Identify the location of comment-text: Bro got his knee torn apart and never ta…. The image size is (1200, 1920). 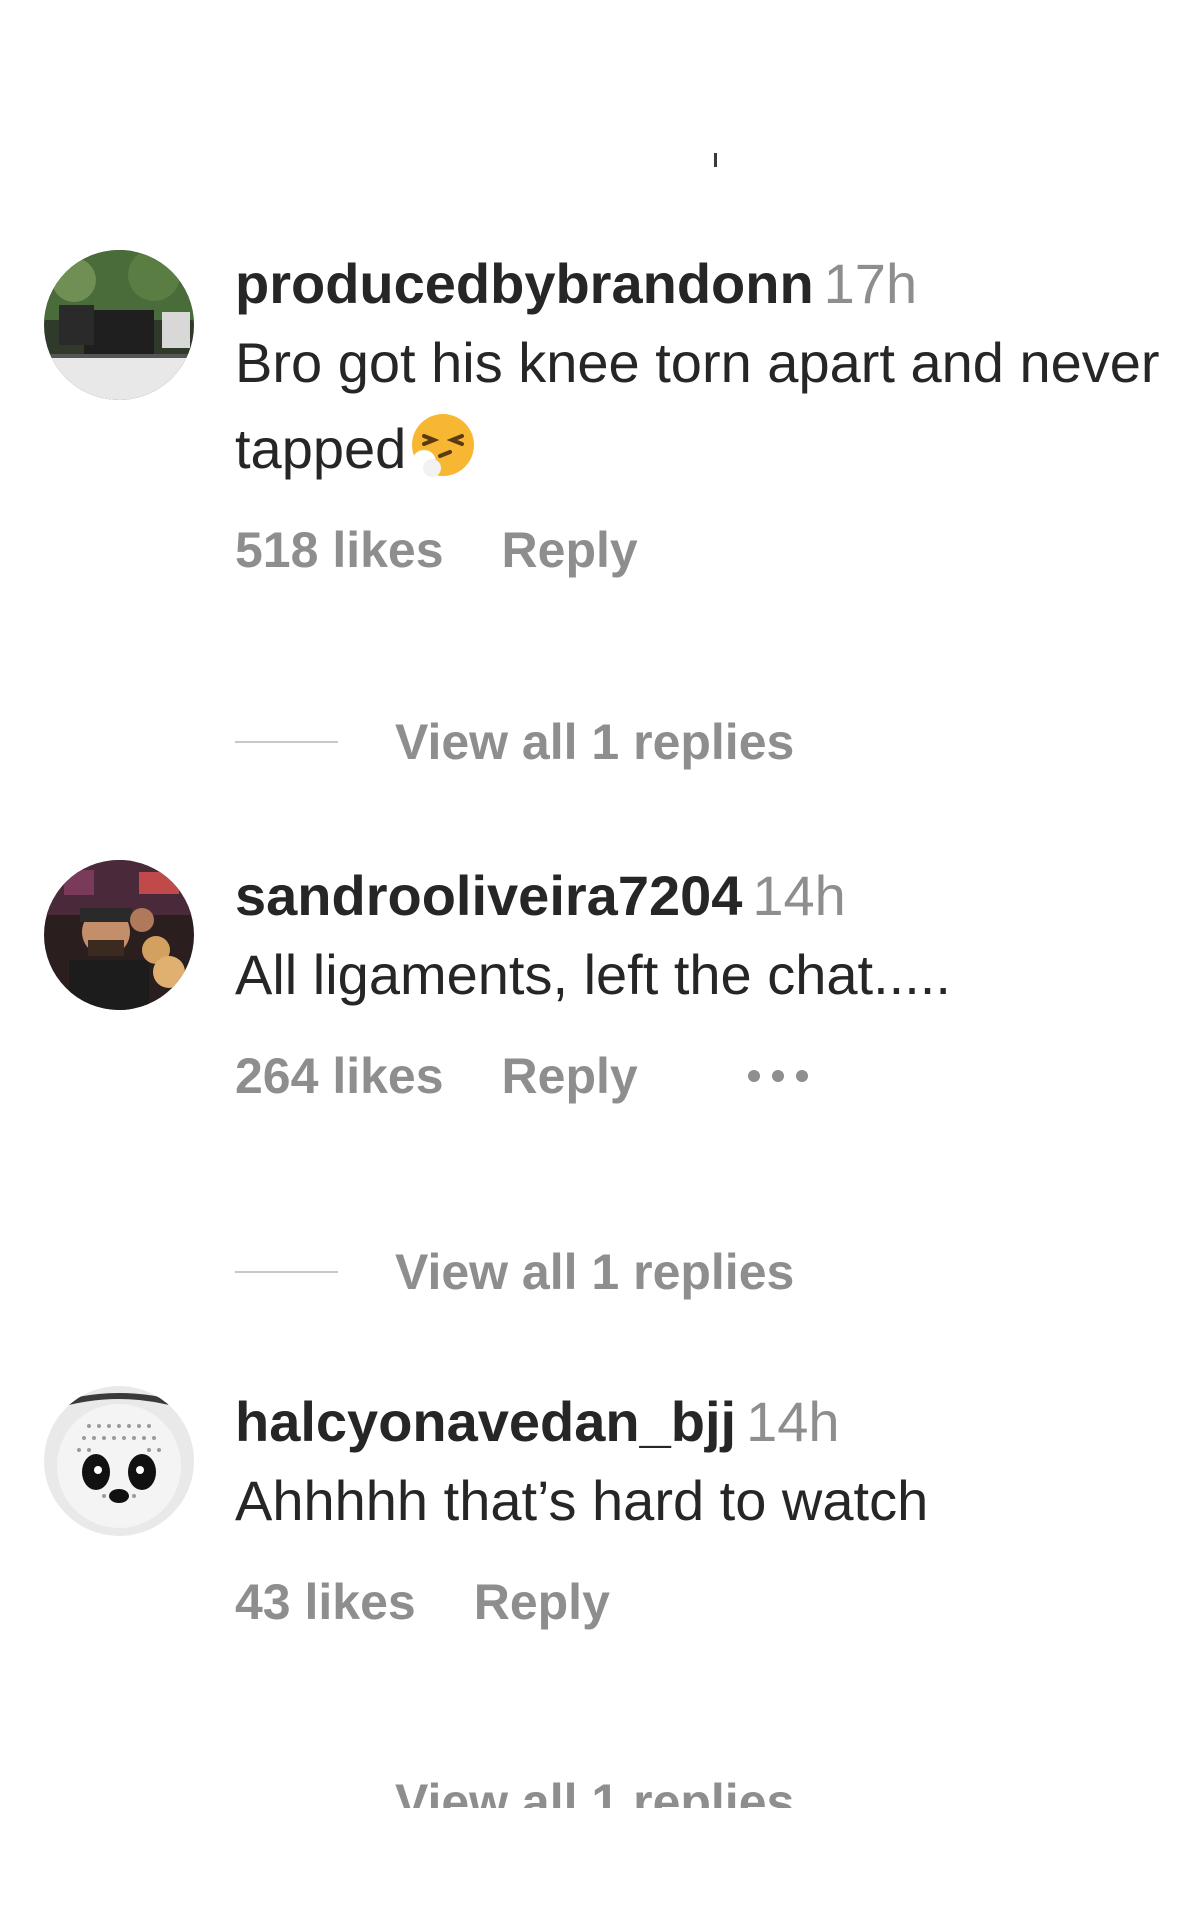
(700, 406).